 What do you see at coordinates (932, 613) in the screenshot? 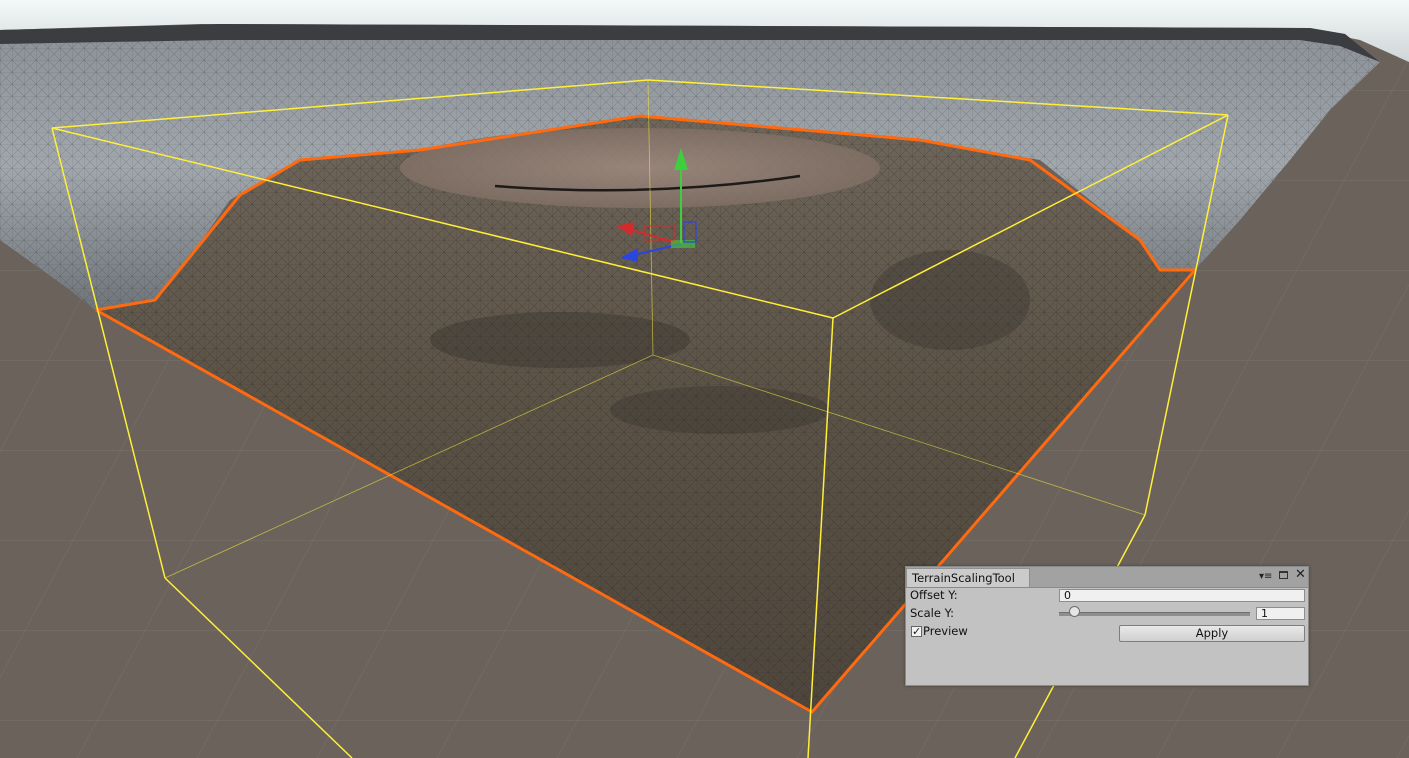
I see `scale-y-label: Scale Y:` at bounding box center [932, 613].